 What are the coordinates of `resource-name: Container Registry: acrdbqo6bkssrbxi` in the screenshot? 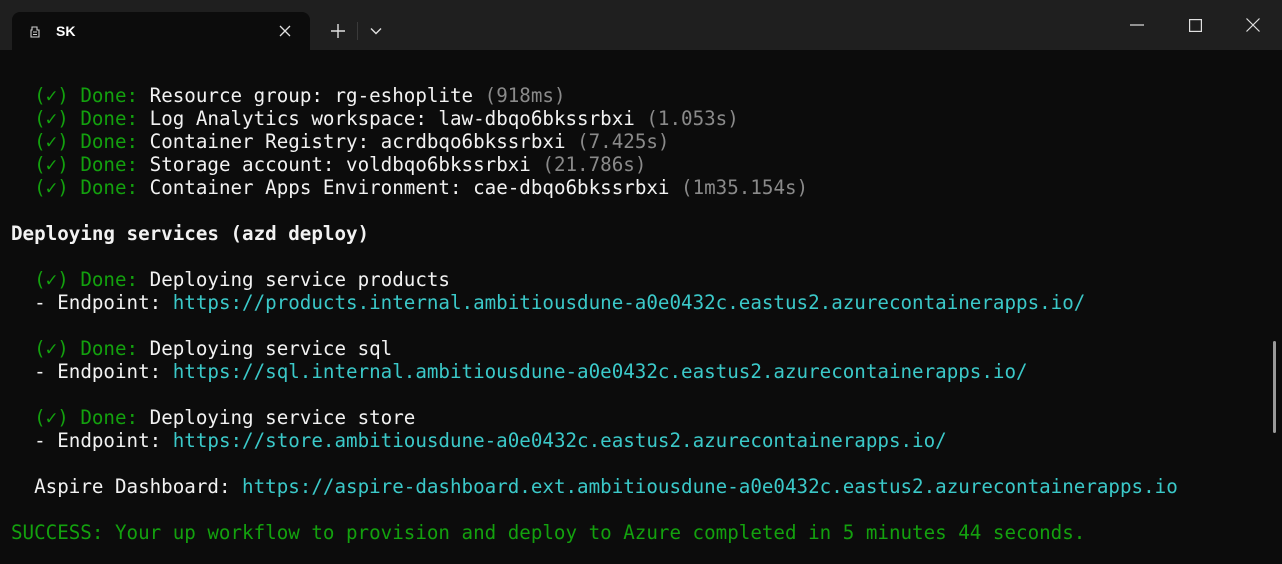 It's located at (363, 141).